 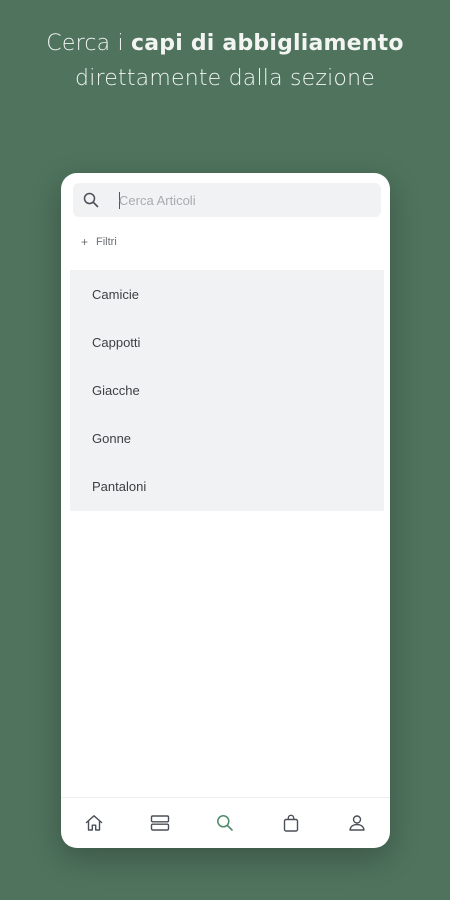 I want to click on list-item: Camicie, so click(x=227, y=294).